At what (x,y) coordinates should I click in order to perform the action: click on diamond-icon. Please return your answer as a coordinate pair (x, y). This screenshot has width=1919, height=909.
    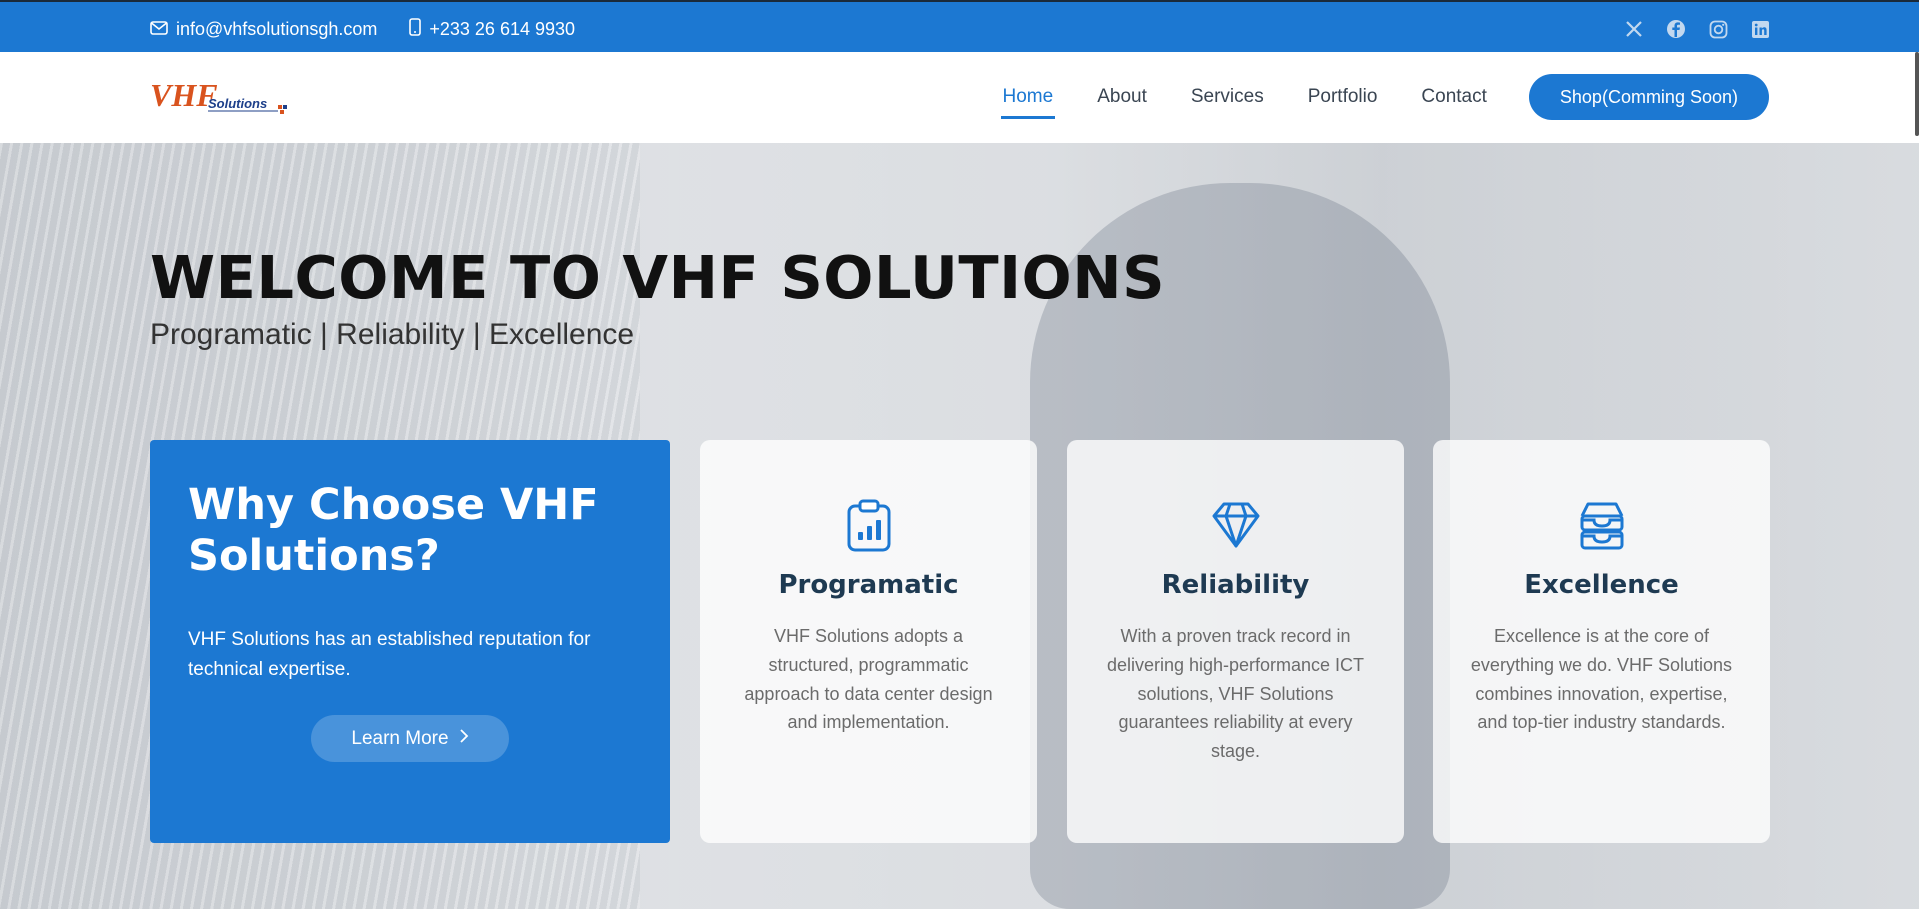
    Looking at the image, I should click on (1236, 525).